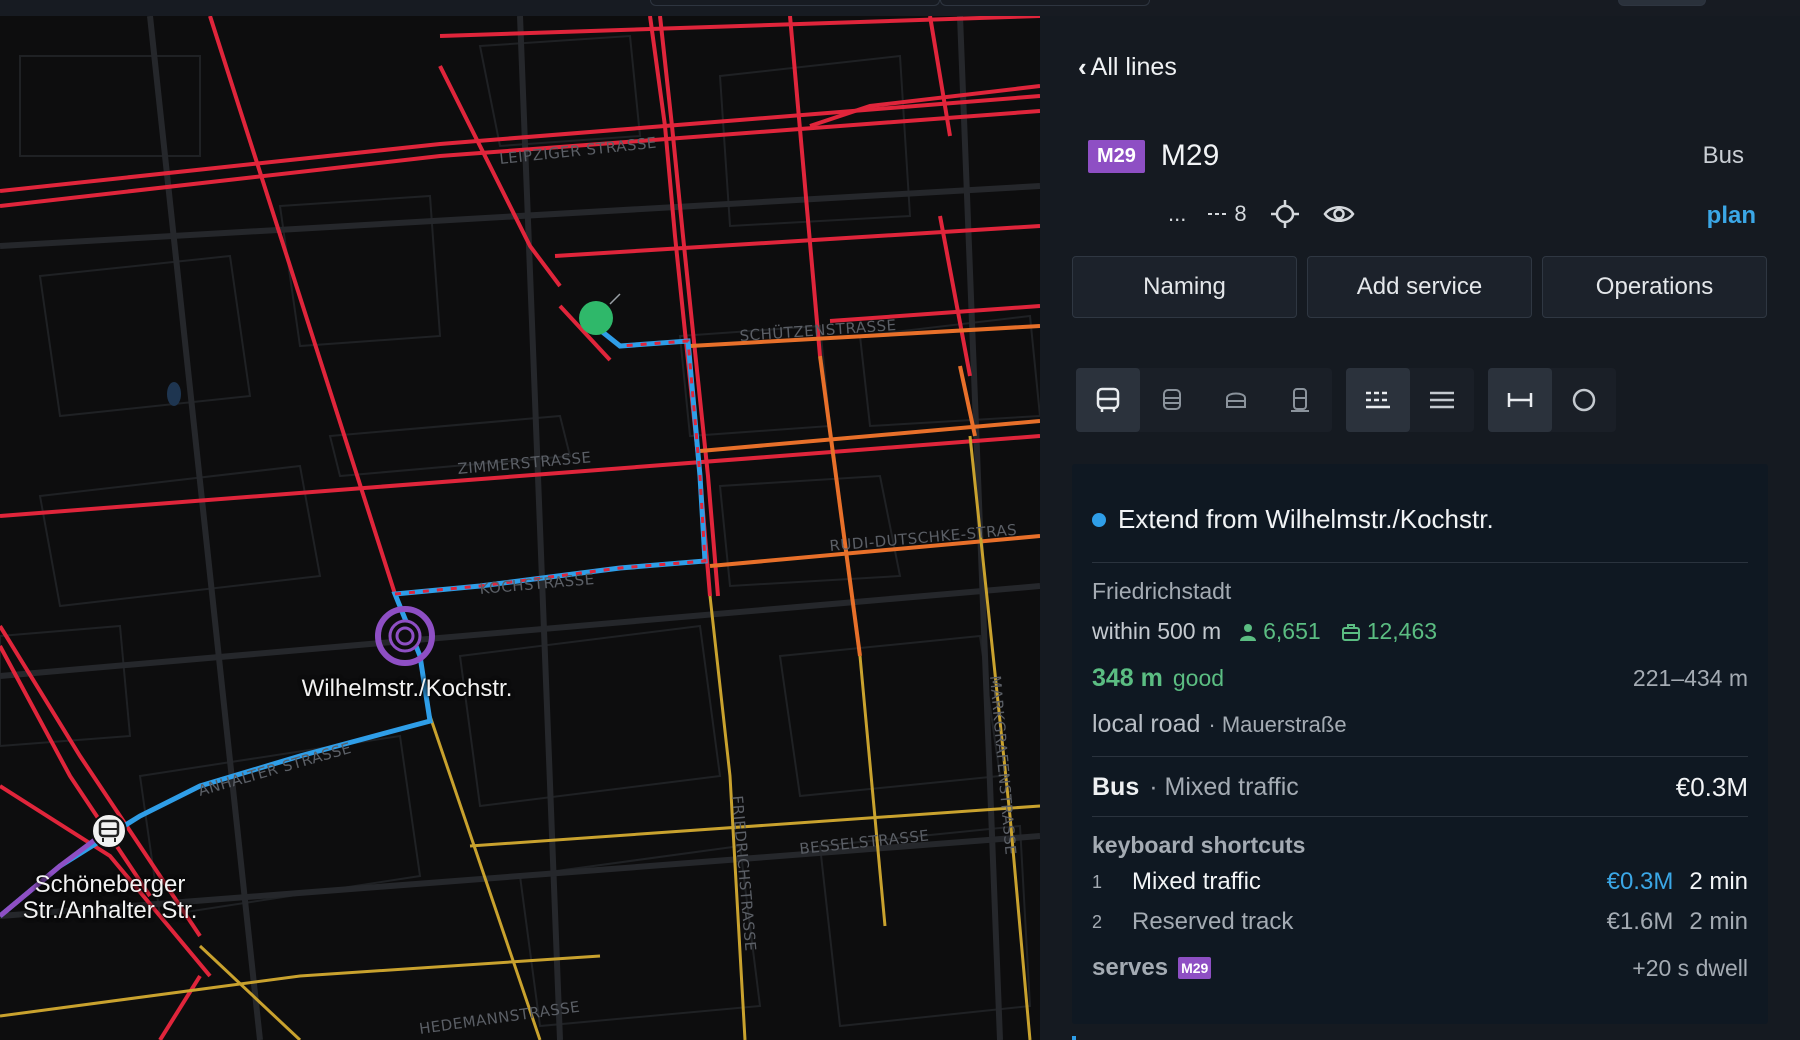 The height and width of the screenshot is (1040, 1800). What do you see at coordinates (1157, 631) in the screenshot?
I see `within-label: within 500 m` at bounding box center [1157, 631].